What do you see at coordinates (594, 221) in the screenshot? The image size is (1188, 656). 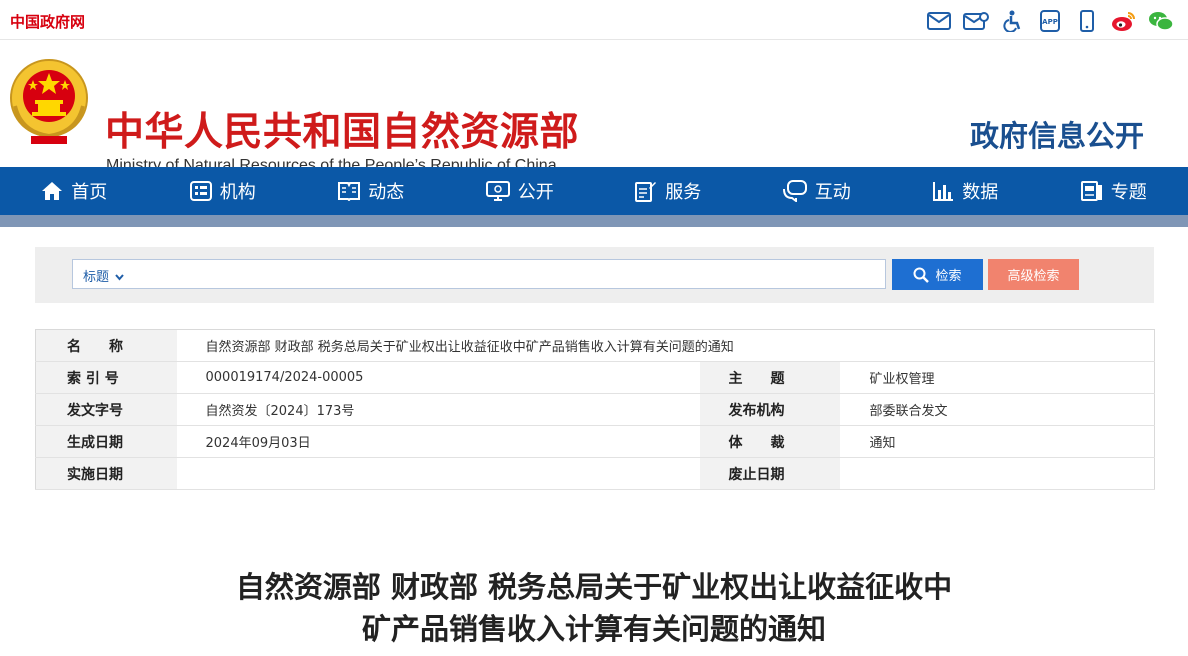 I see `nav-underline` at bounding box center [594, 221].